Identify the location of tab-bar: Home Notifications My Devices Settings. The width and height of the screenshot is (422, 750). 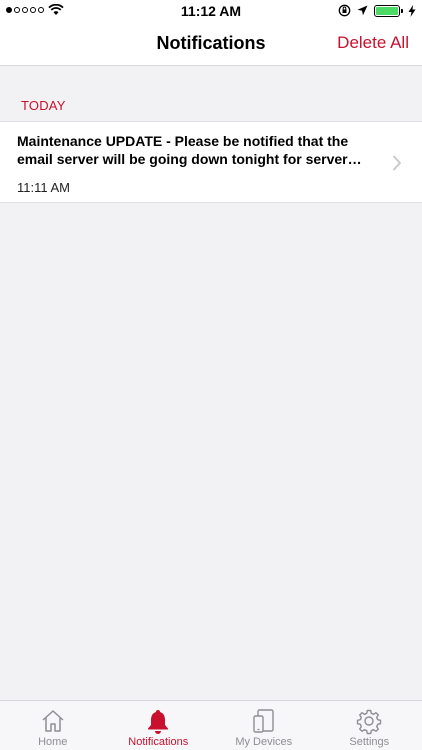
(211, 725).